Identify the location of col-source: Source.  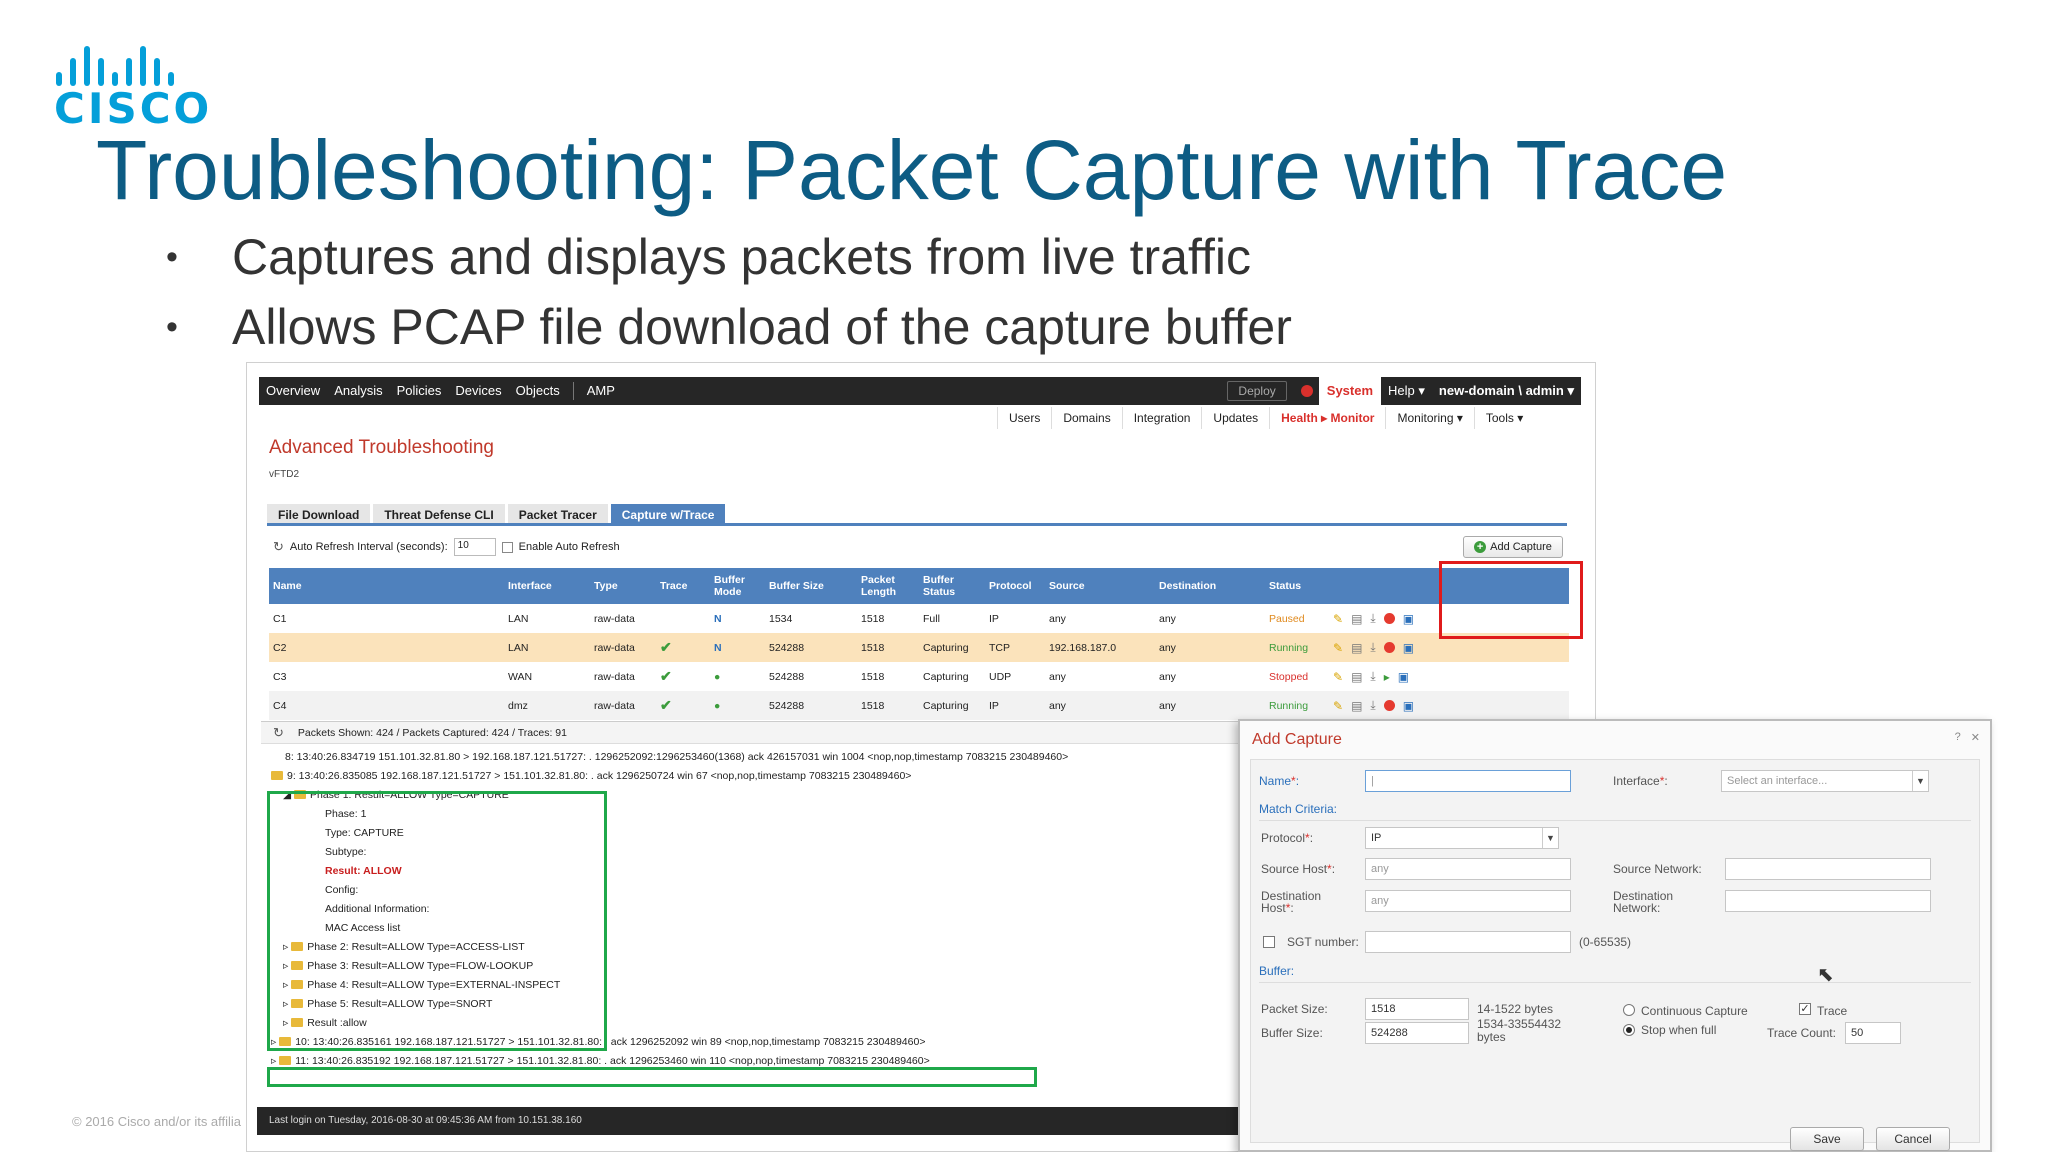
(1100, 586).